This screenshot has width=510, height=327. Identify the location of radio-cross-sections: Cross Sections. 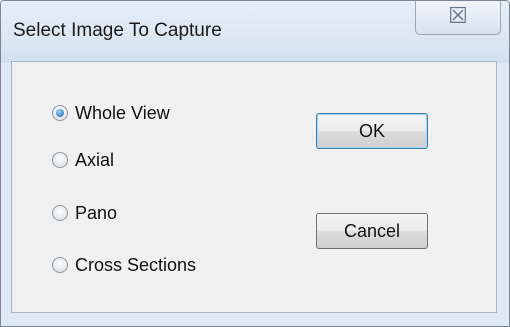
(124, 265).